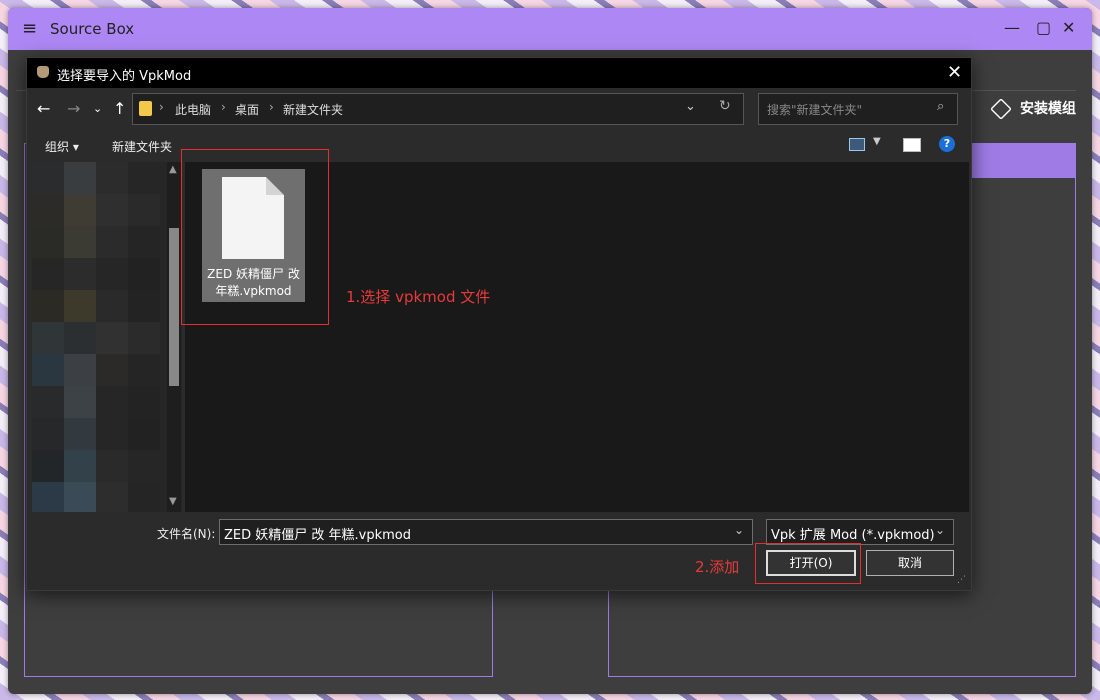 The image size is (1100, 700). I want to click on scroll-up-icon: ▲, so click(173, 169).